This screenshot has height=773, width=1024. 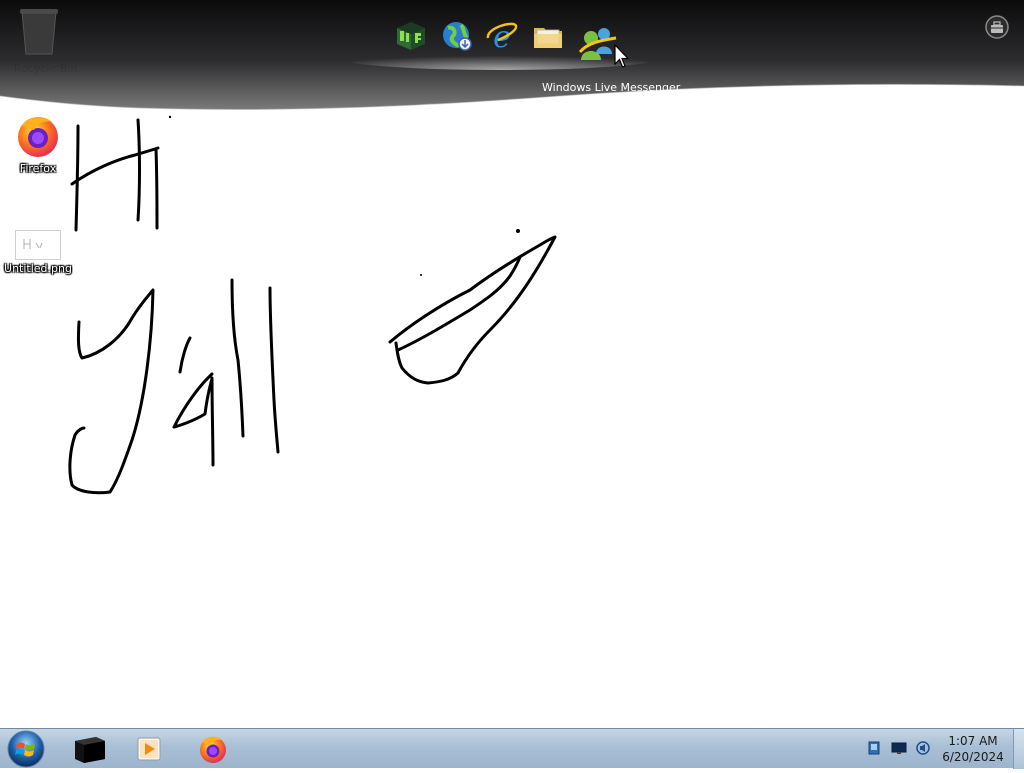 I want to click on black-box-icon, so click(x=90, y=750).